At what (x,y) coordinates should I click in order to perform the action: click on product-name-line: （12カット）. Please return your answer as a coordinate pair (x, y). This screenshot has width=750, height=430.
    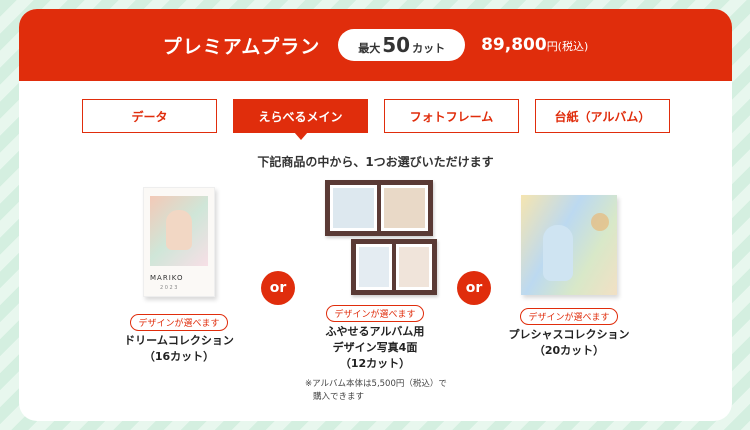
    Looking at the image, I should click on (375, 363).